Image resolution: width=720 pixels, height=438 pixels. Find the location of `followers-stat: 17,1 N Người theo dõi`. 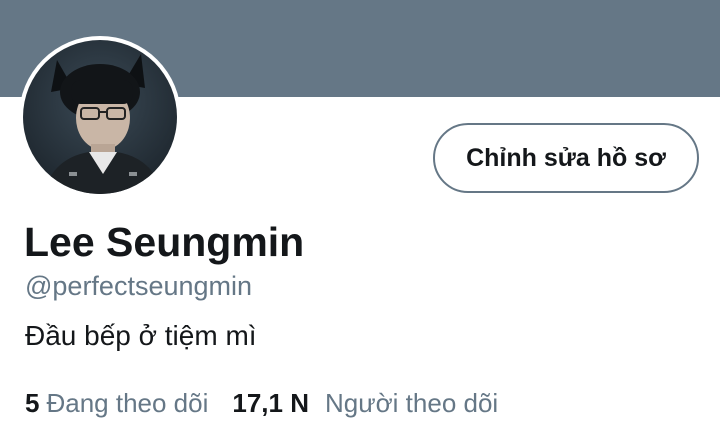

followers-stat: 17,1 N Người theo dõi is located at coordinates (365, 403).